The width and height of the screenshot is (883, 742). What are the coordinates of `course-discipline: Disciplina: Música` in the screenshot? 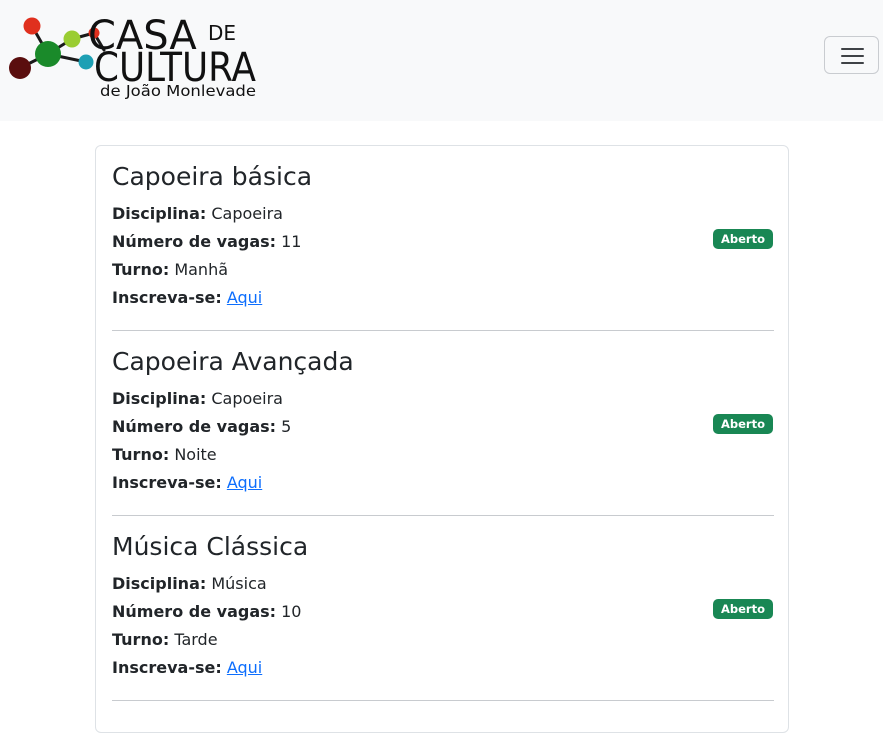 It's located at (189, 584).